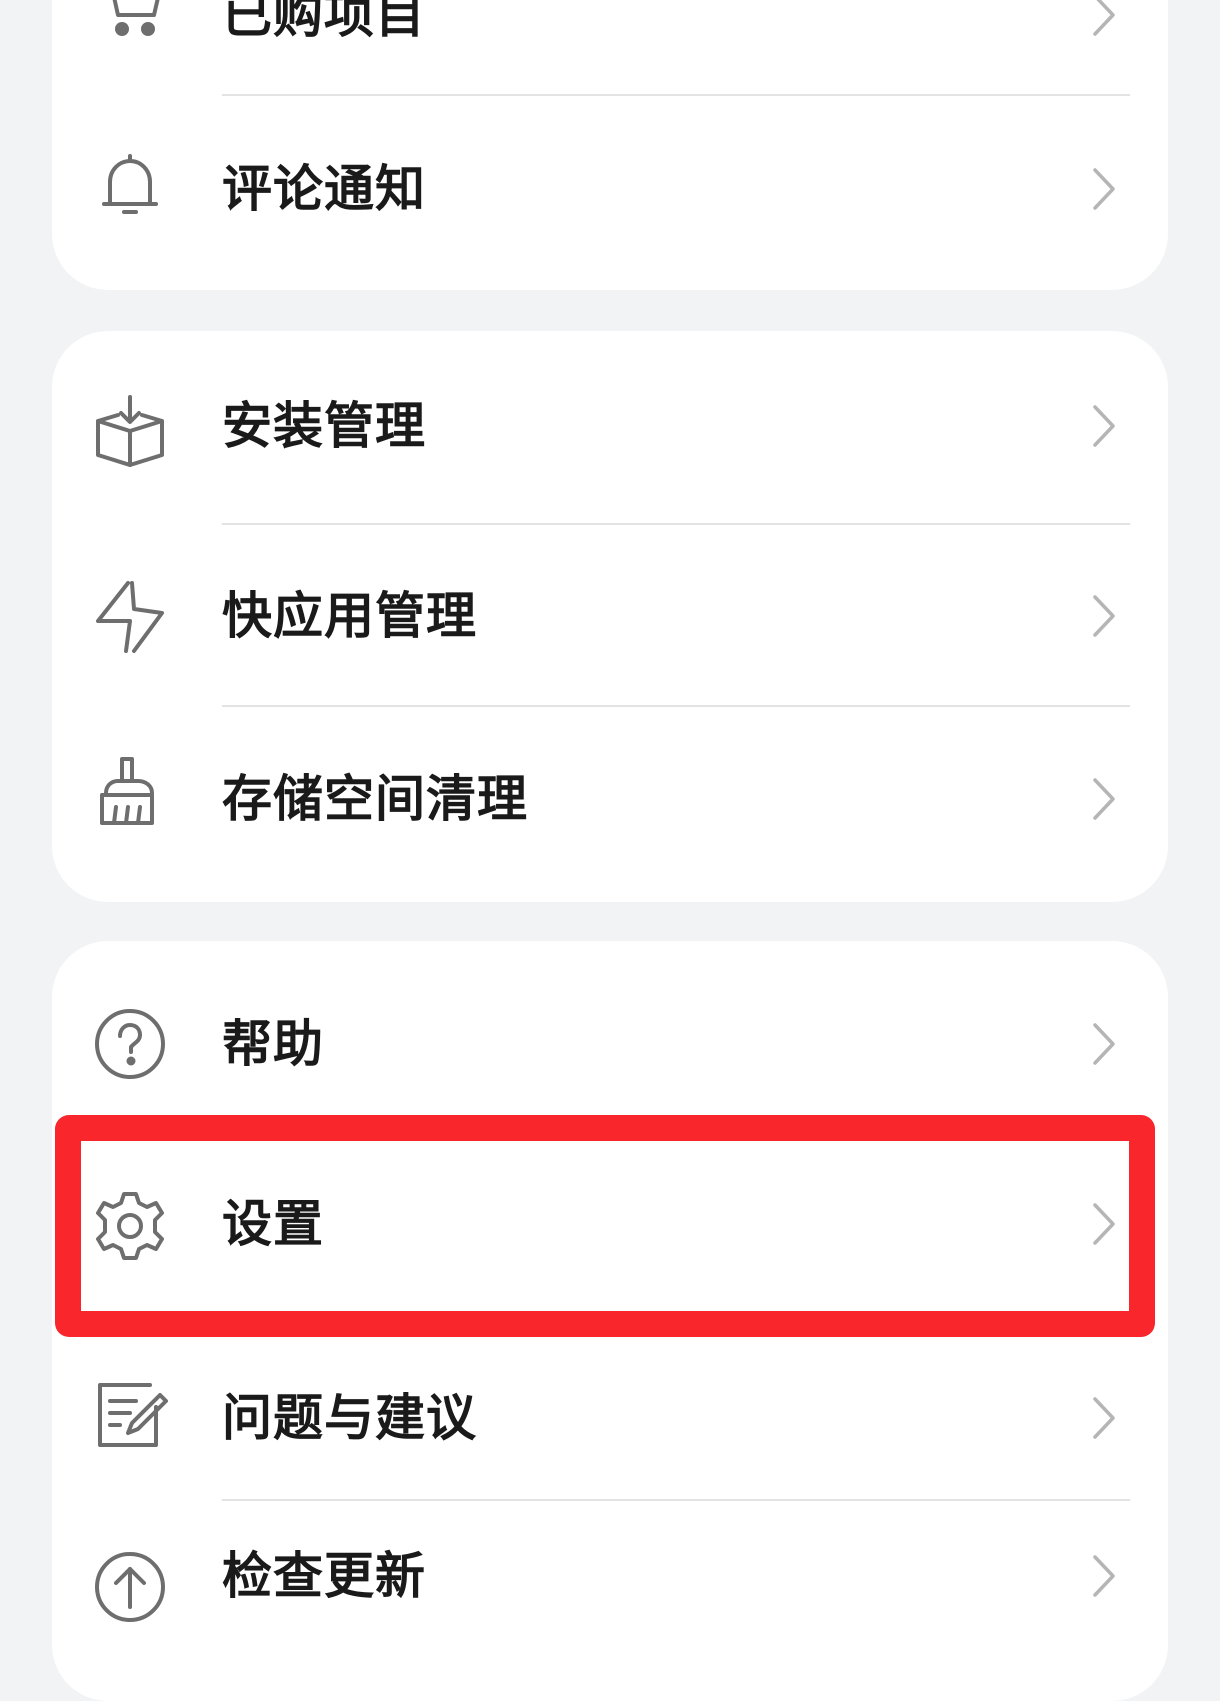 The image size is (1220, 1701). Describe the element at coordinates (610, 802) in the screenshot. I see `menu-item-storage-cleanup: 存储空间清理` at that location.